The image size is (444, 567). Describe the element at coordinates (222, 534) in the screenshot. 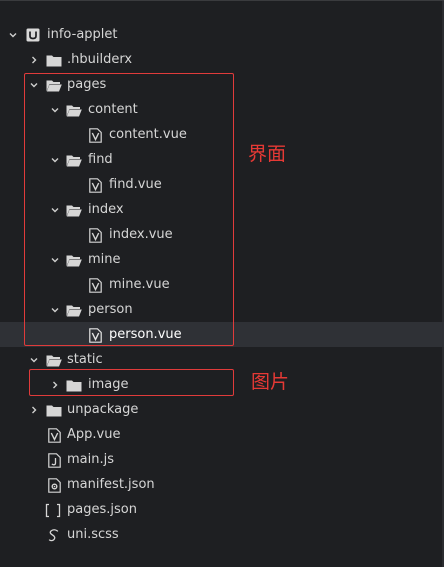

I see `tree-item-uni-scss-file: uni.scss` at that location.